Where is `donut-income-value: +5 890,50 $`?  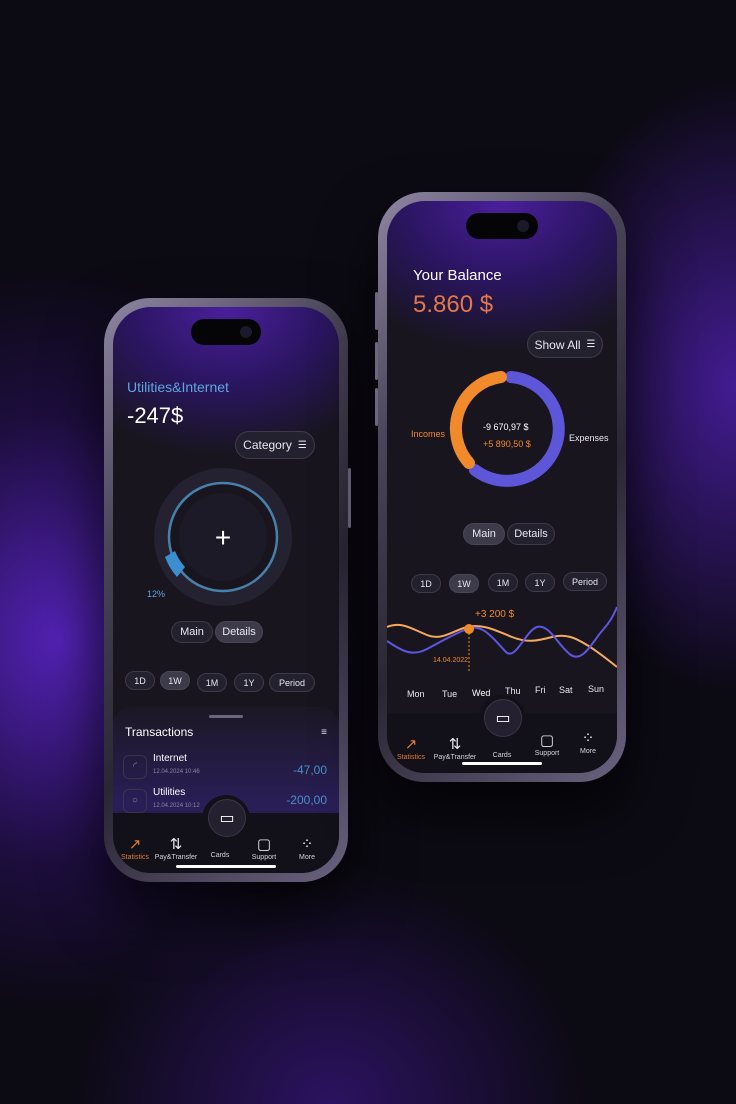 donut-income-value: +5 890,50 $ is located at coordinates (507, 444).